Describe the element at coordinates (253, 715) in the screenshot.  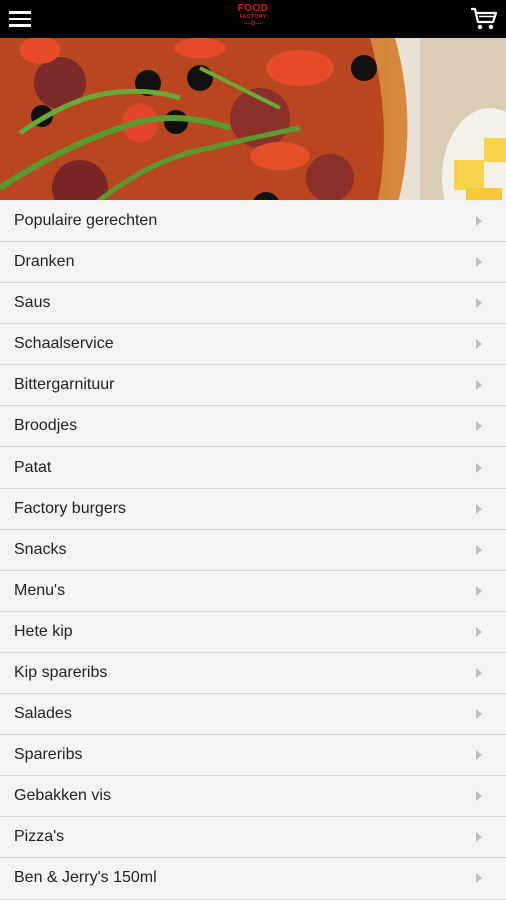
I see `category-item: Salades` at that location.